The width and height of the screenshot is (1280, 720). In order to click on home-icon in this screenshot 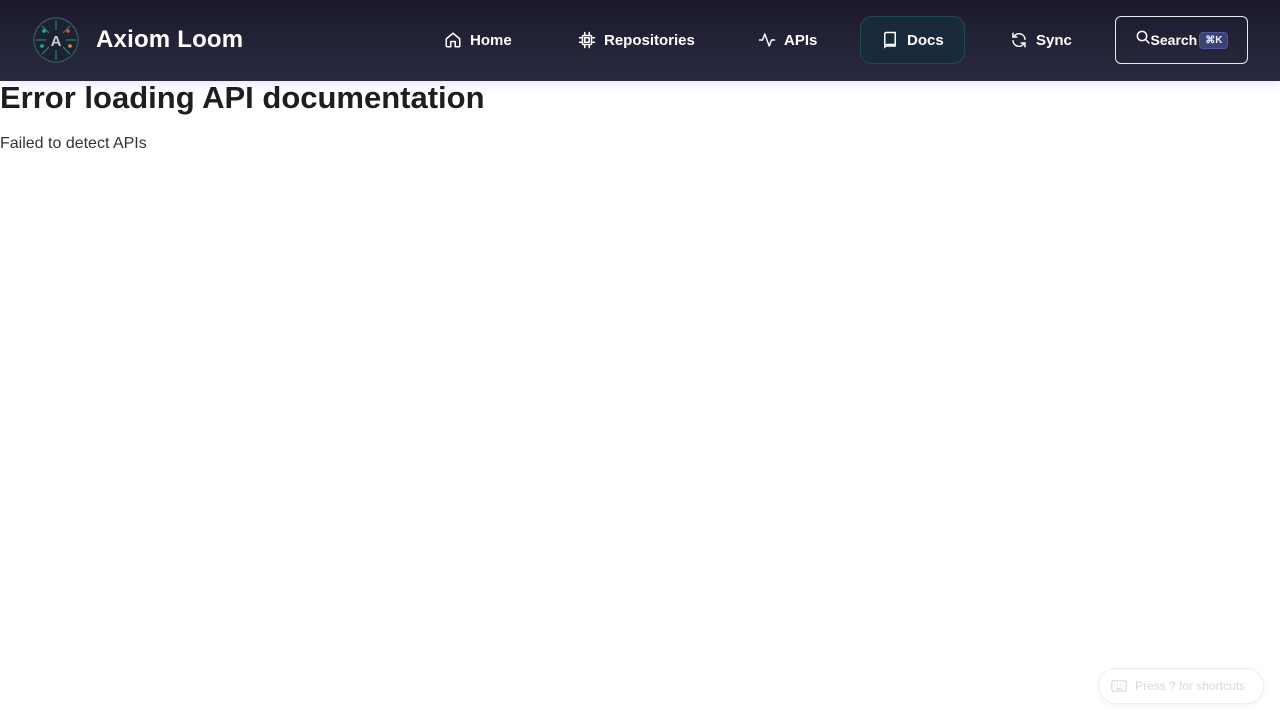, I will do `click(453, 40)`.